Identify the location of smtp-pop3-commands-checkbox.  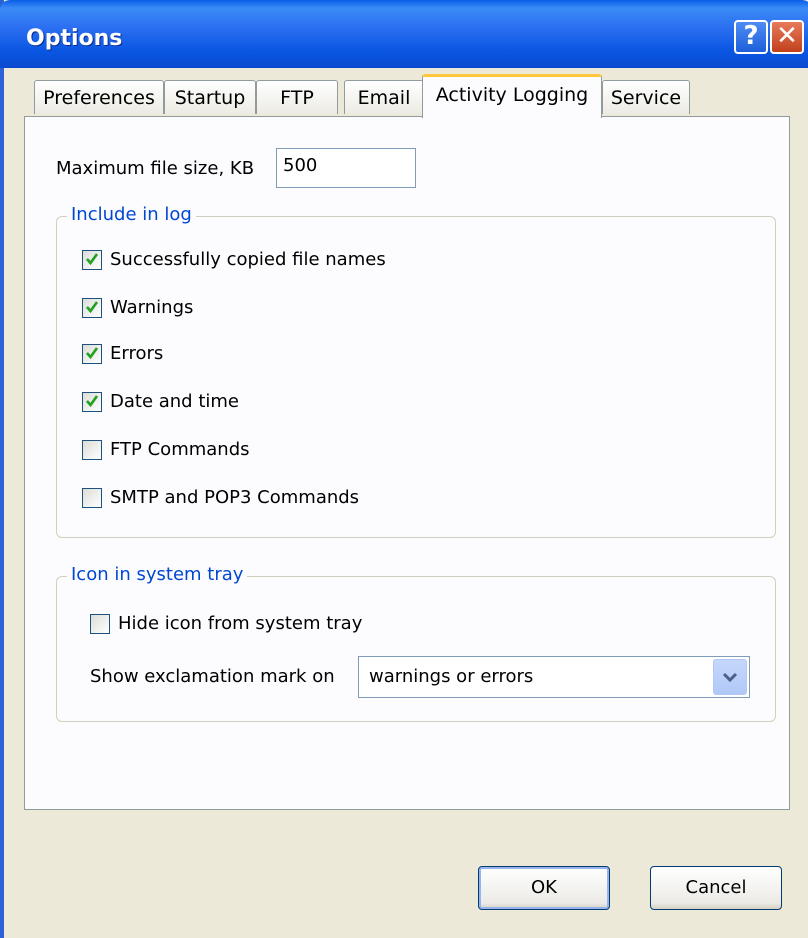
(92, 498).